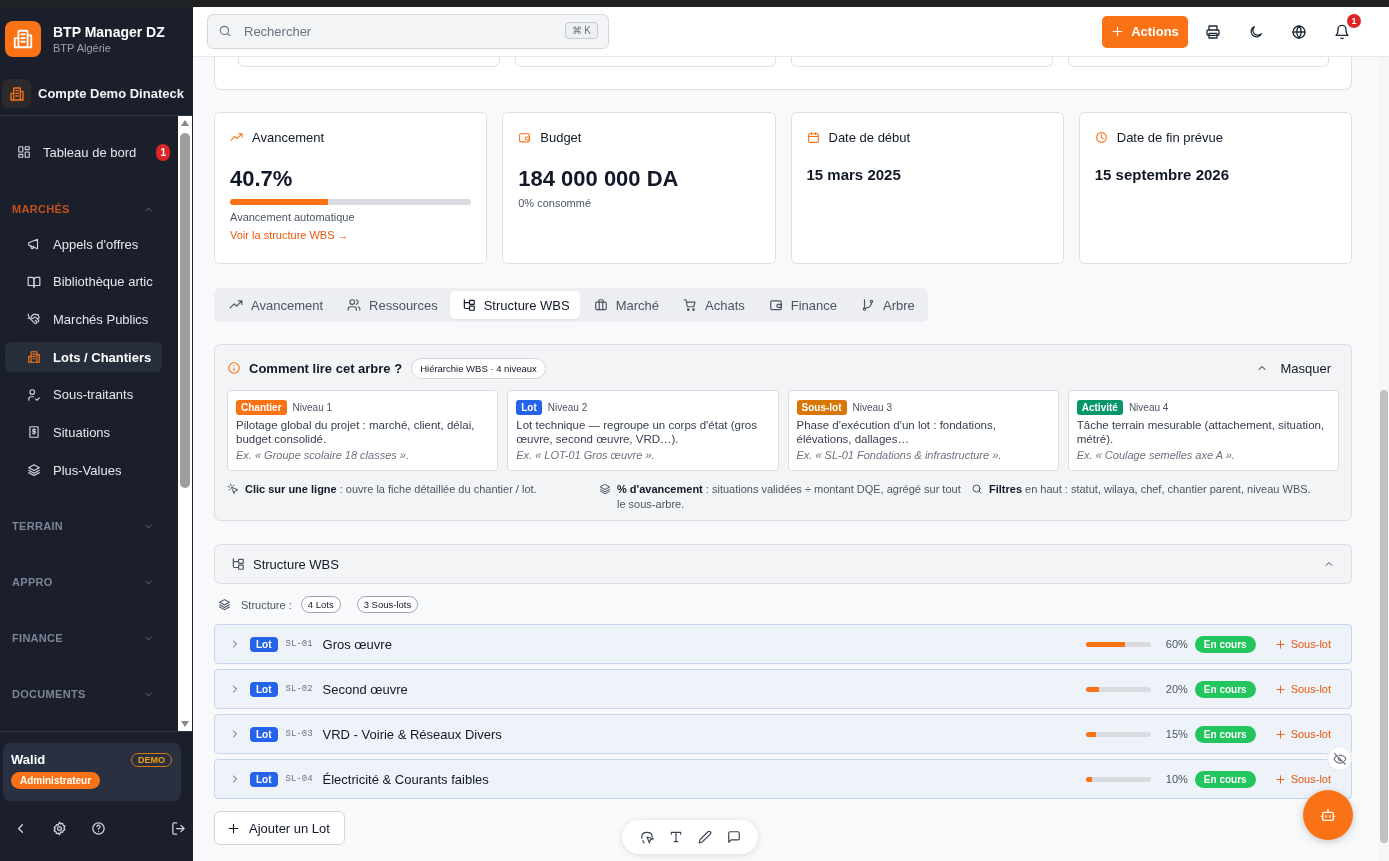 The width and height of the screenshot is (1389, 861). I want to click on guide-note: % d'avancement : situations validées ÷ montant DQE, agrégé sur tout le sous-arbre., so click(789, 497).